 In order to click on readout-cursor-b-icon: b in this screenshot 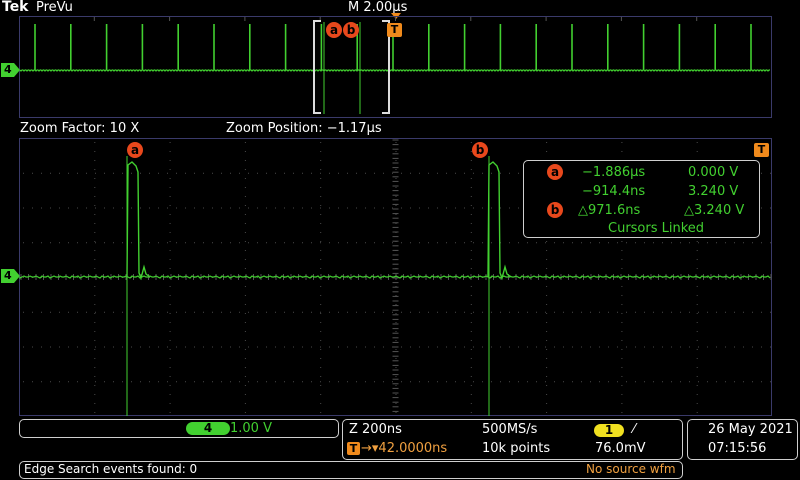, I will do `click(555, 210)`.